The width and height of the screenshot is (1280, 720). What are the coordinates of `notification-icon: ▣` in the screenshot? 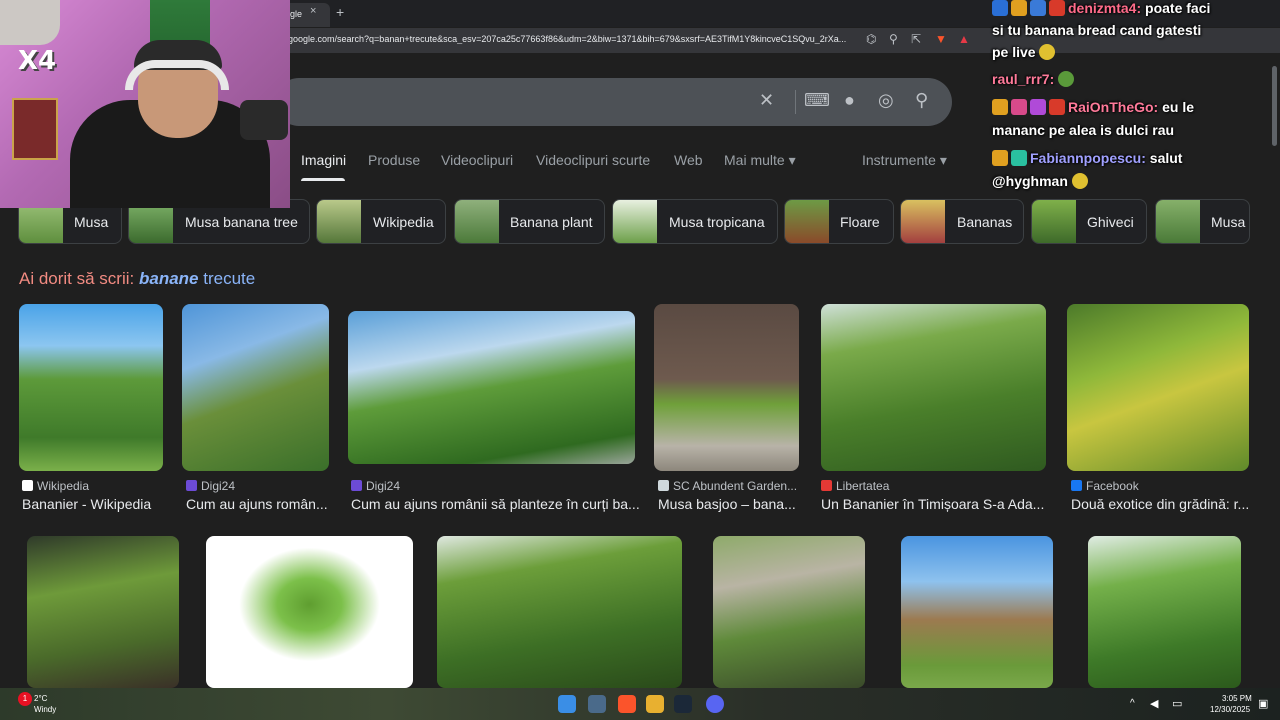 It's located at (1263, 703).